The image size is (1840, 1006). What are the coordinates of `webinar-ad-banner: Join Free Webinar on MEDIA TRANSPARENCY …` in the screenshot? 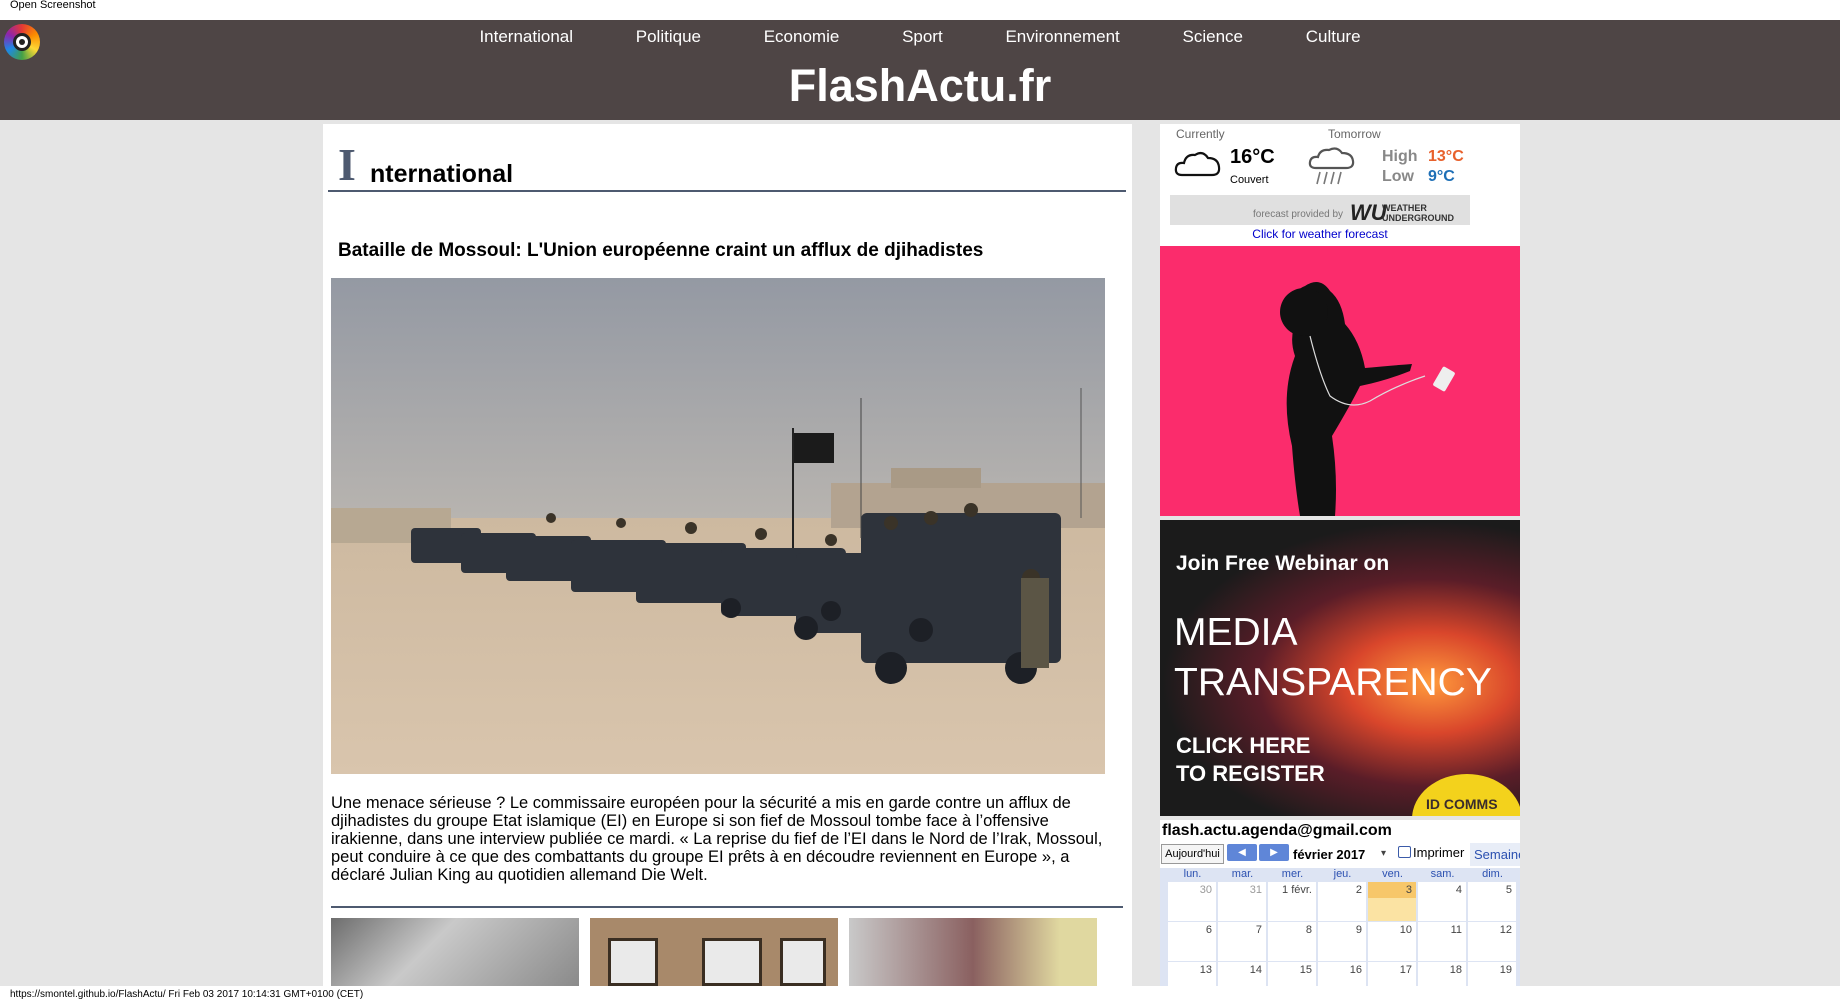 It's located at (1340, 668).